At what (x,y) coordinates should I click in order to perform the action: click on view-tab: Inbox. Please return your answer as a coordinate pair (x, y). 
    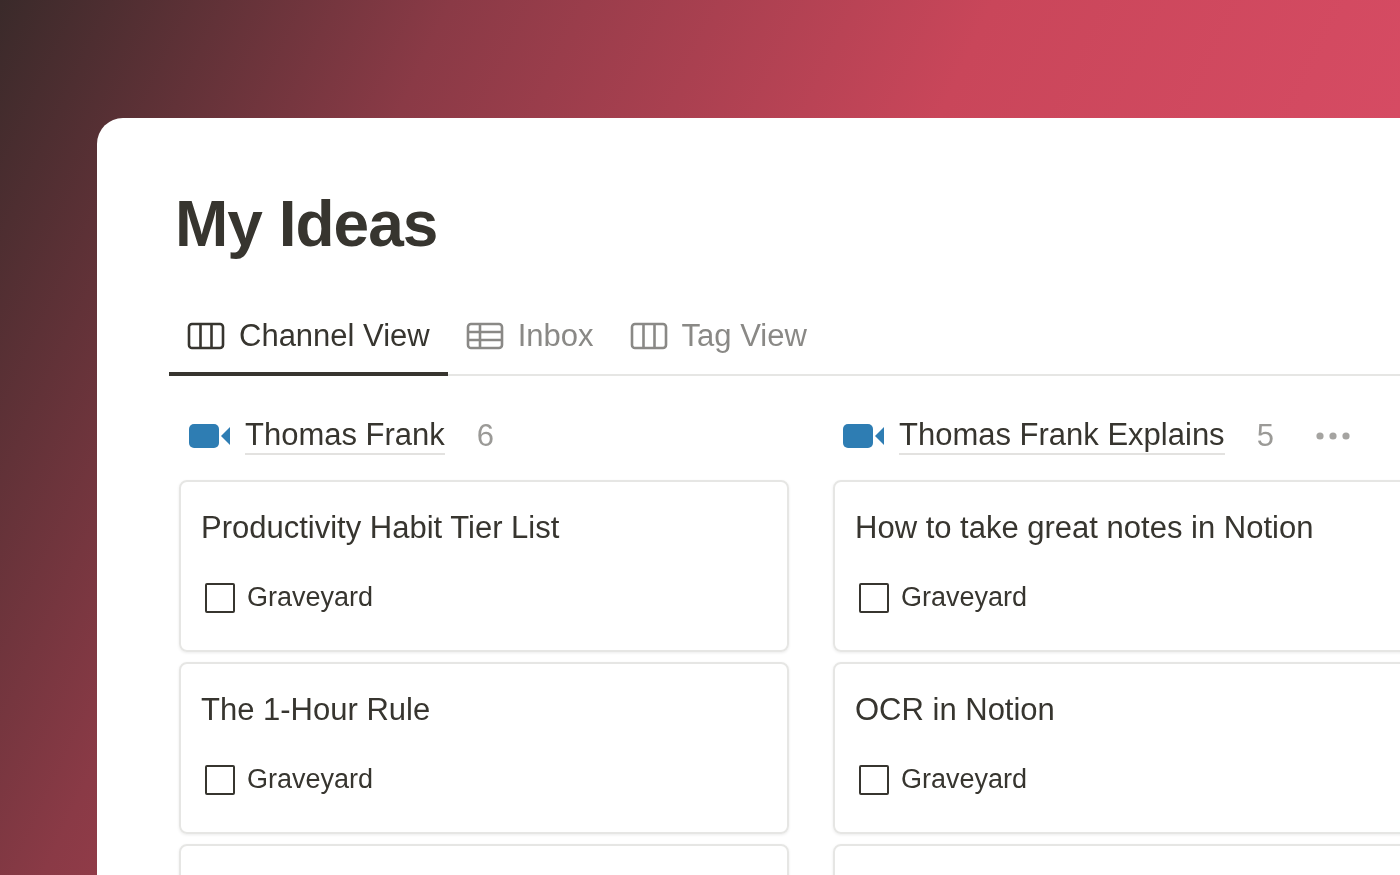
    Looking at the image, I should click on (529, 342).